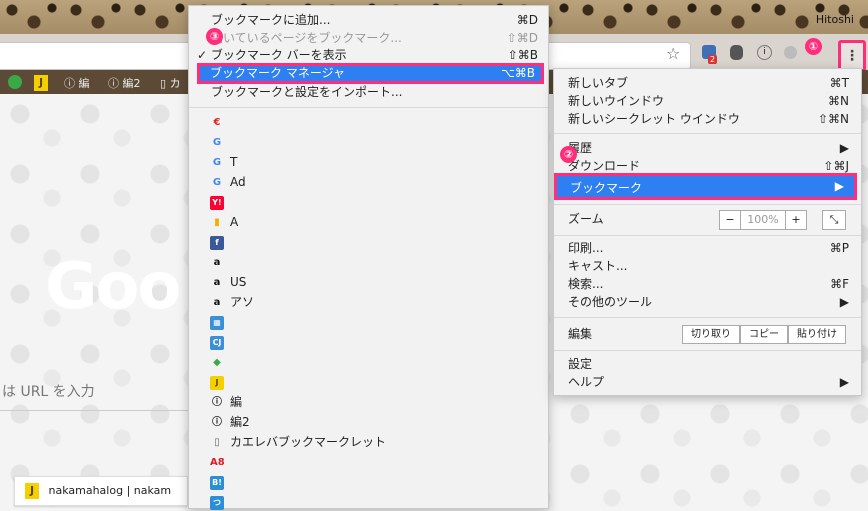 This screenshot has width=868, height=511. I want to click on bookmark-manager-item: ブックマーク マネージャ ⌥⌘B, so click(370, 73).